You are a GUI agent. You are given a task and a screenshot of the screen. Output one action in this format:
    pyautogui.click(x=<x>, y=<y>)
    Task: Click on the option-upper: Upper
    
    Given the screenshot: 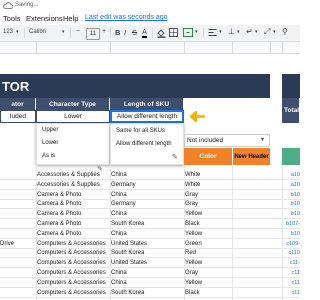 What is the action you would take?
    pyautogui.click(x=73, y=130)
    